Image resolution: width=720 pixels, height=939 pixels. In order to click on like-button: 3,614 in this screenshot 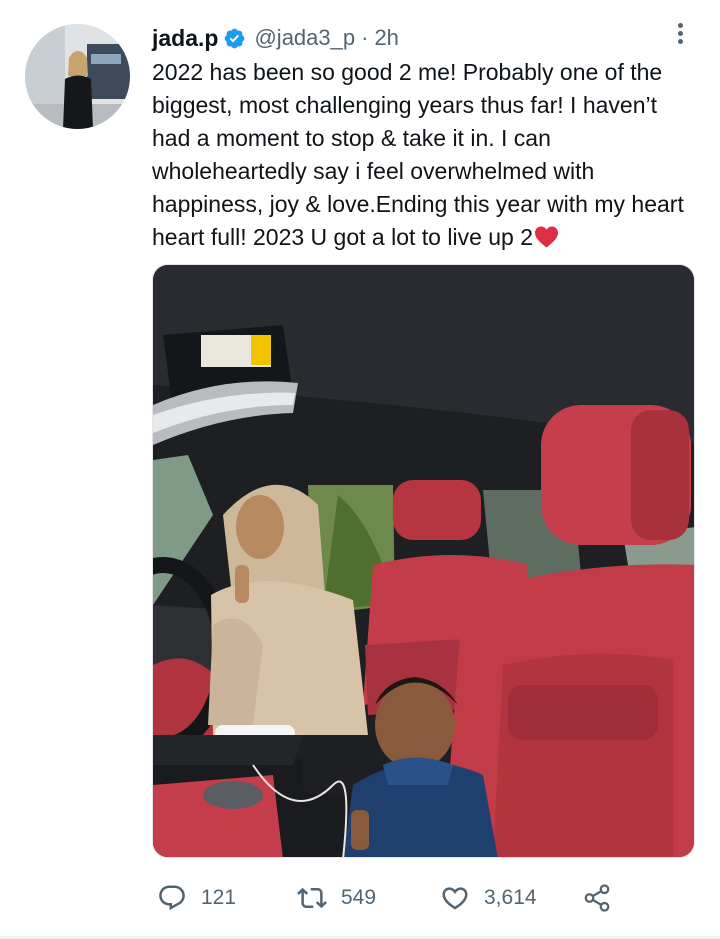, I will do `click(488, 898)`.